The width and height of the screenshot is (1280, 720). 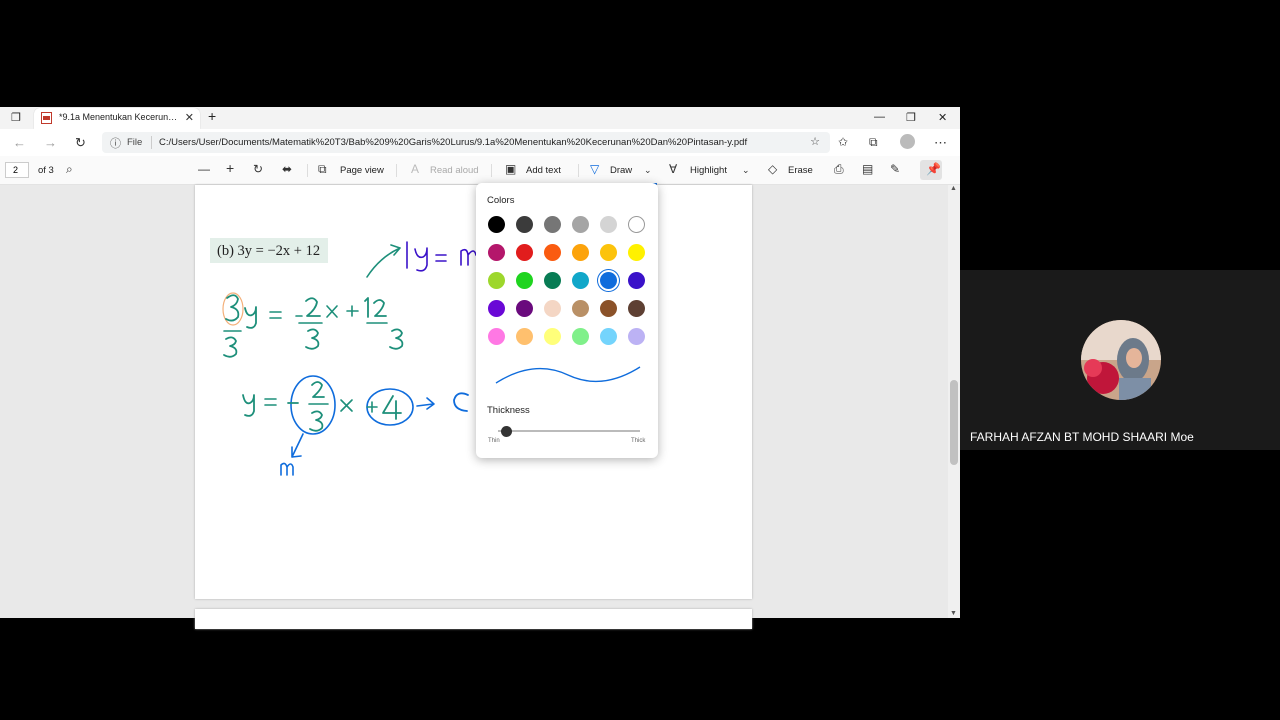 I want to click on page-view-button: Page view, so click(x=362, y=170).